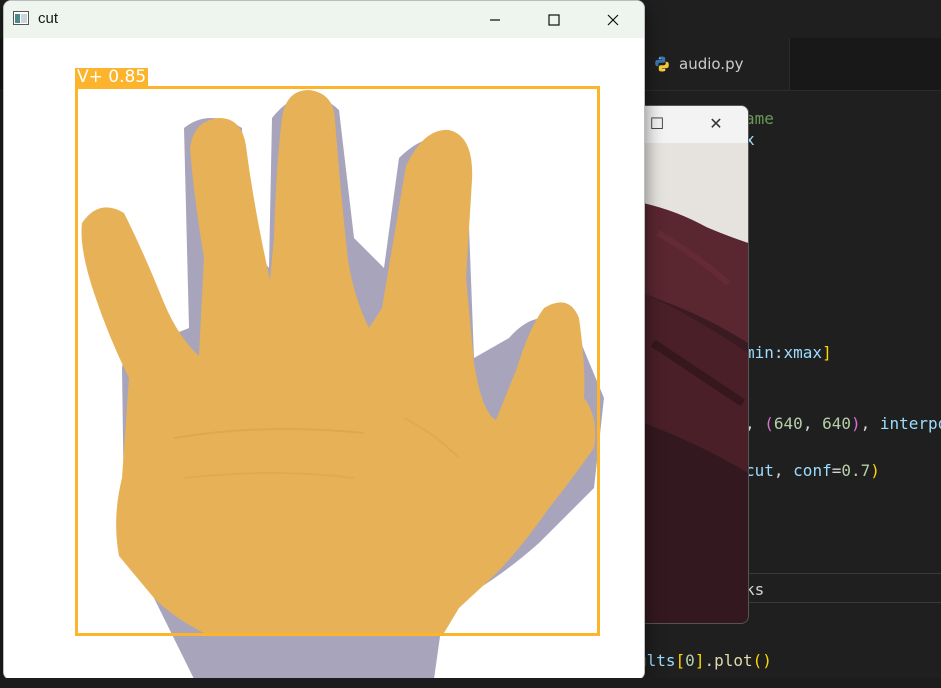 The image size is (941, 688). What do you see at coordinates (324, 19) in the screenshot?
I see `cut-titlebar: cut` at bounding box center [324, 19].